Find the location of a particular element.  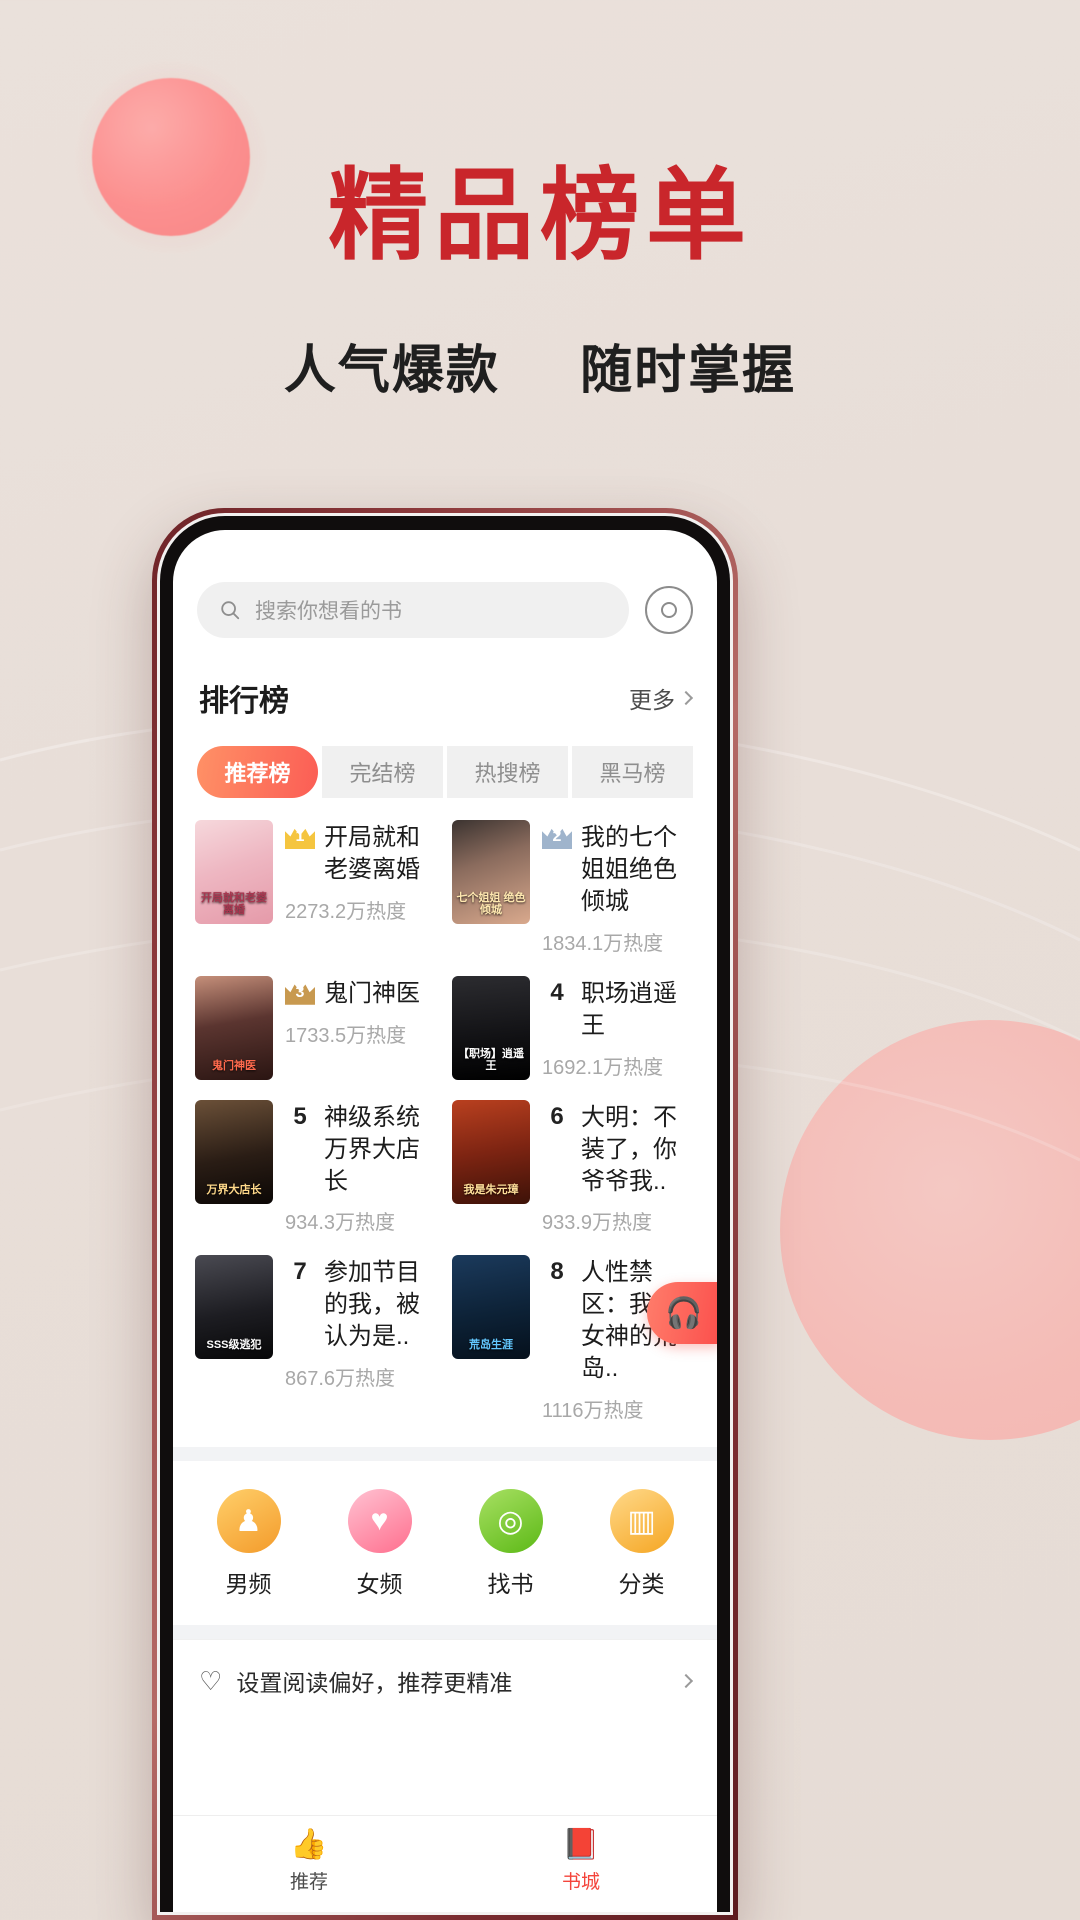

category-male: ♟ 男频 is located at coordinates (249, 1544).